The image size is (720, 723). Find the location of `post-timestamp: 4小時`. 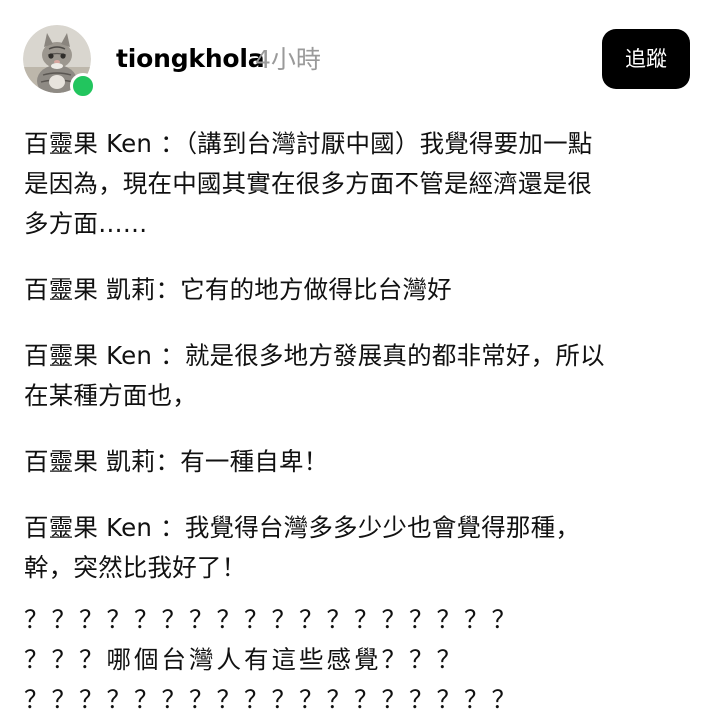

post-timestamp: 4小時 is located at coordinates (288, 59).